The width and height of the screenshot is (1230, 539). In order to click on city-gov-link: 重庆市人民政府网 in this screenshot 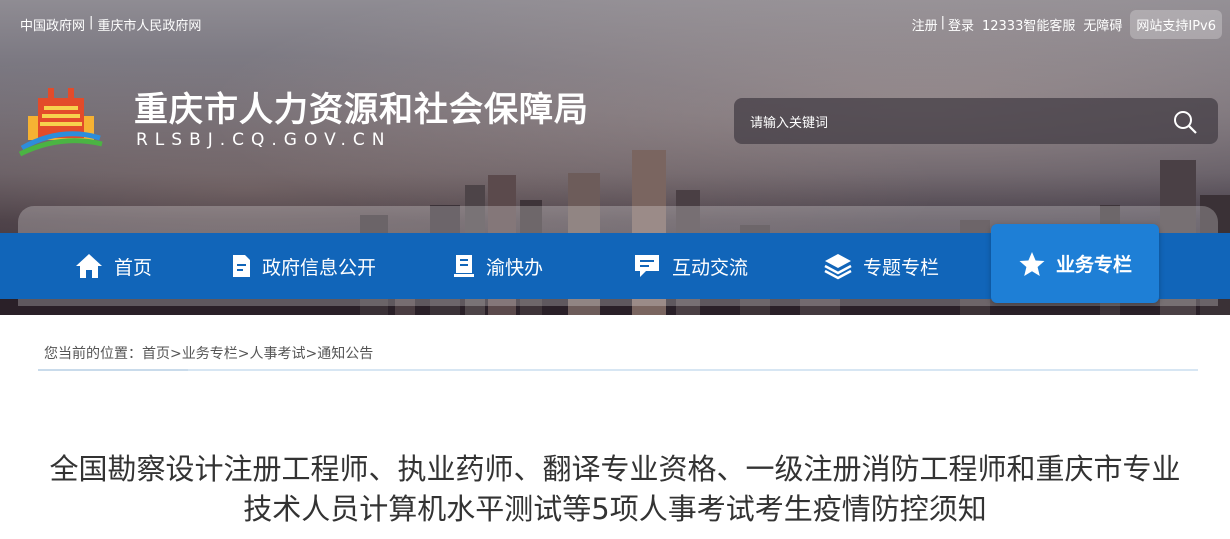, I will do `click(149, 24)`.